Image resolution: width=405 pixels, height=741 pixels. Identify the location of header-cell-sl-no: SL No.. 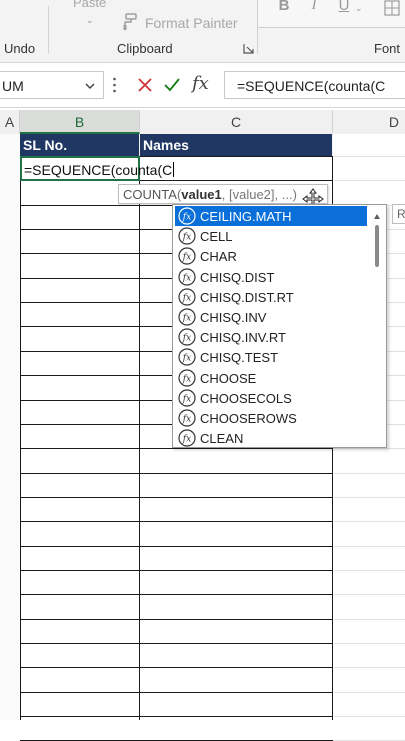
(80, 145).